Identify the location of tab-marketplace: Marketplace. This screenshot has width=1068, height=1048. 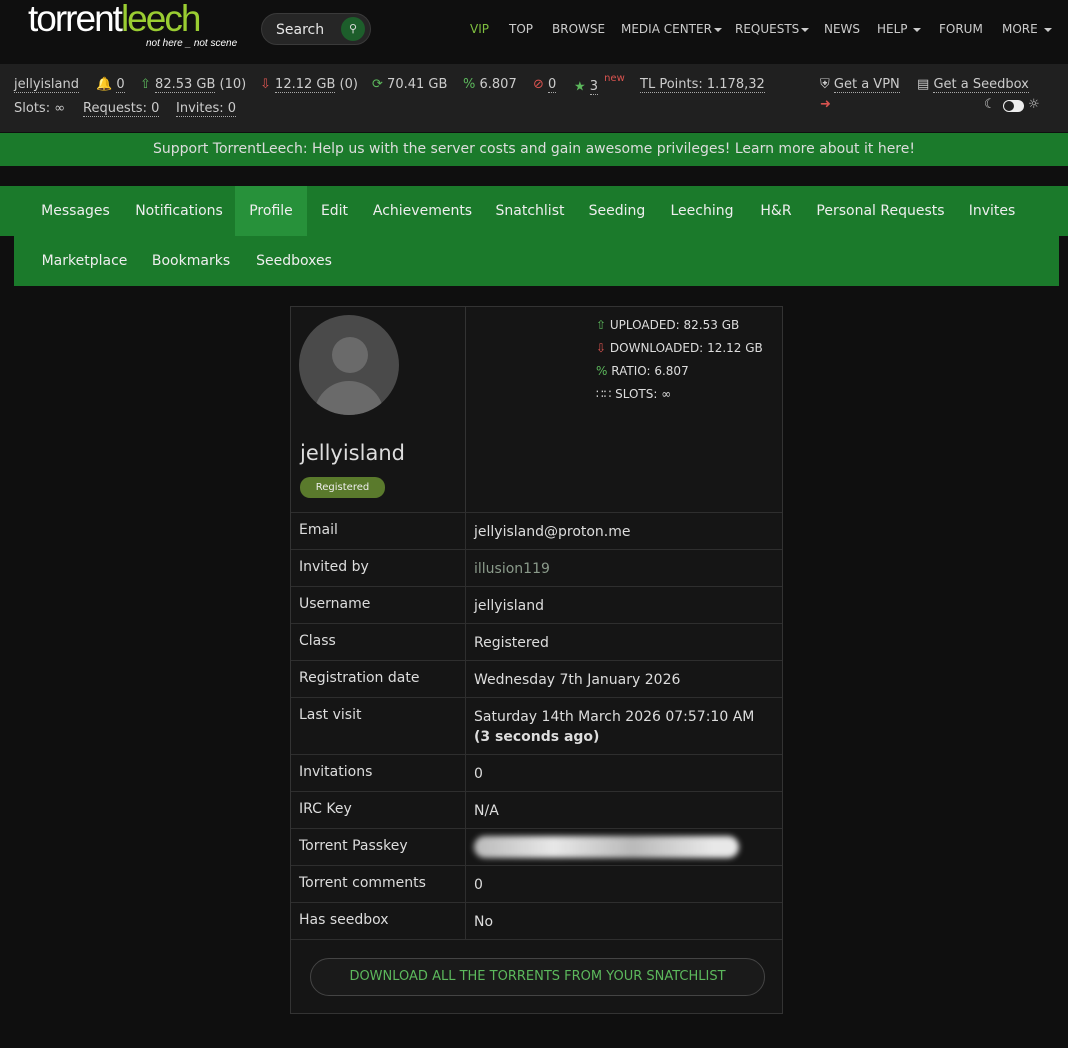
(84, 261).